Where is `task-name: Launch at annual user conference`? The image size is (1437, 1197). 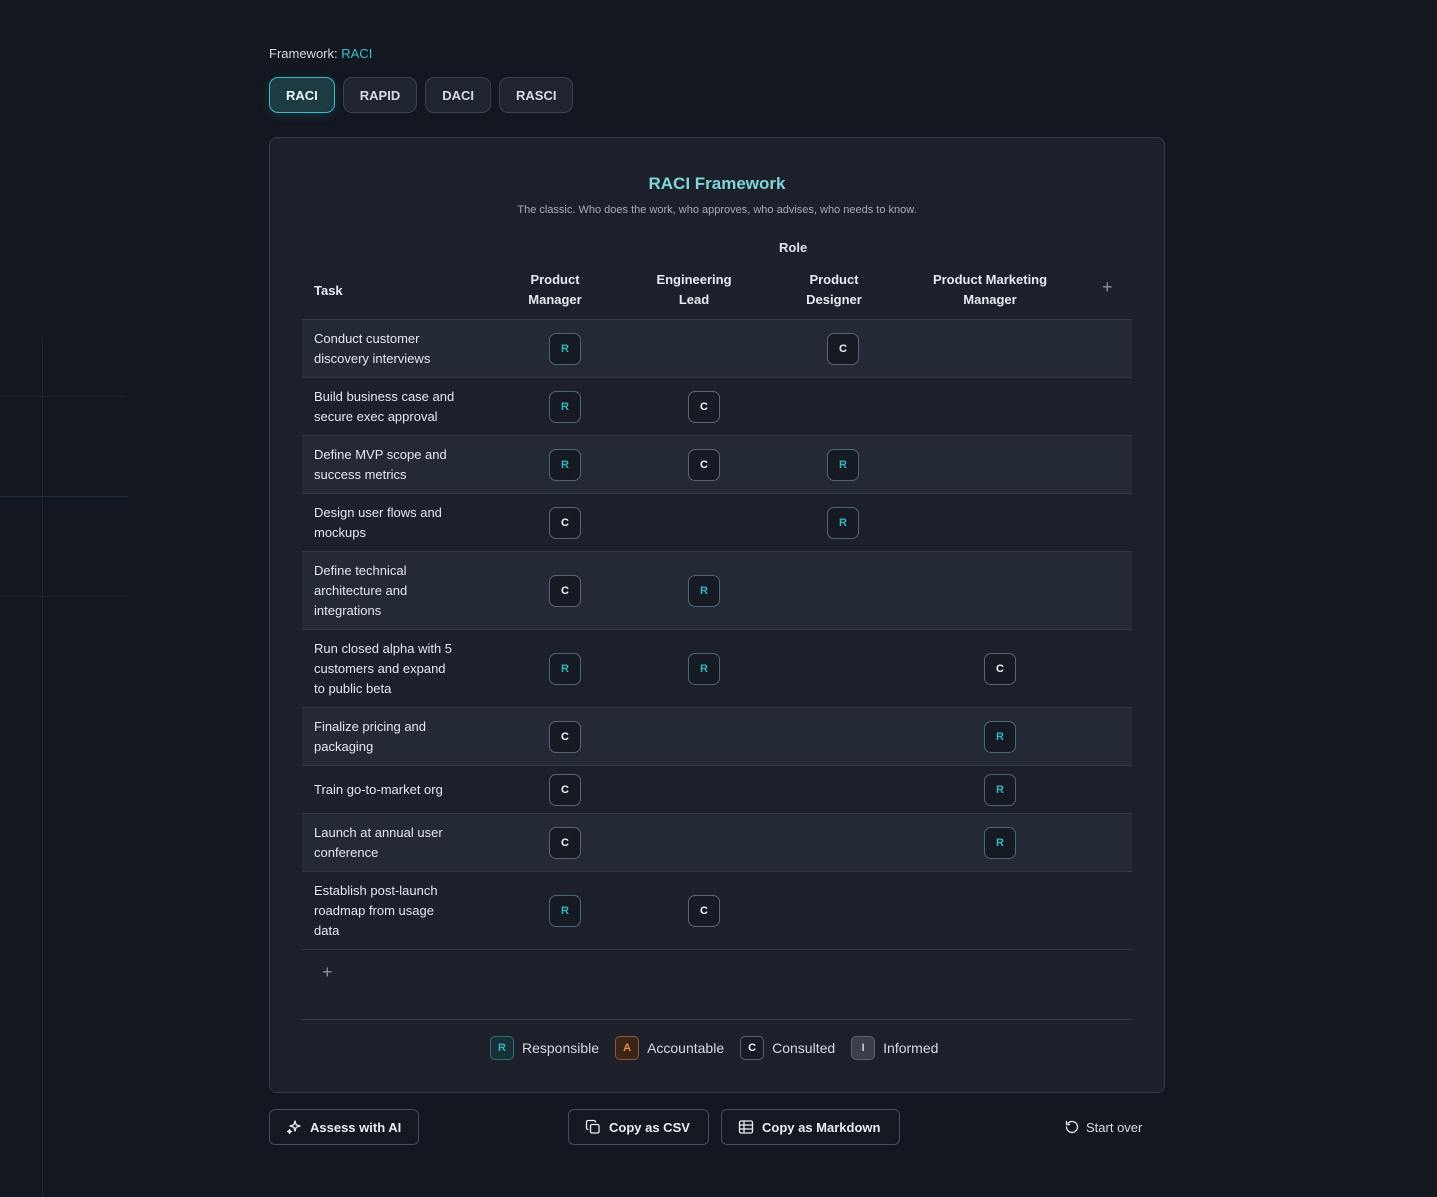 task-name: Launch at annual user conference is located at coordinates (396, 843).